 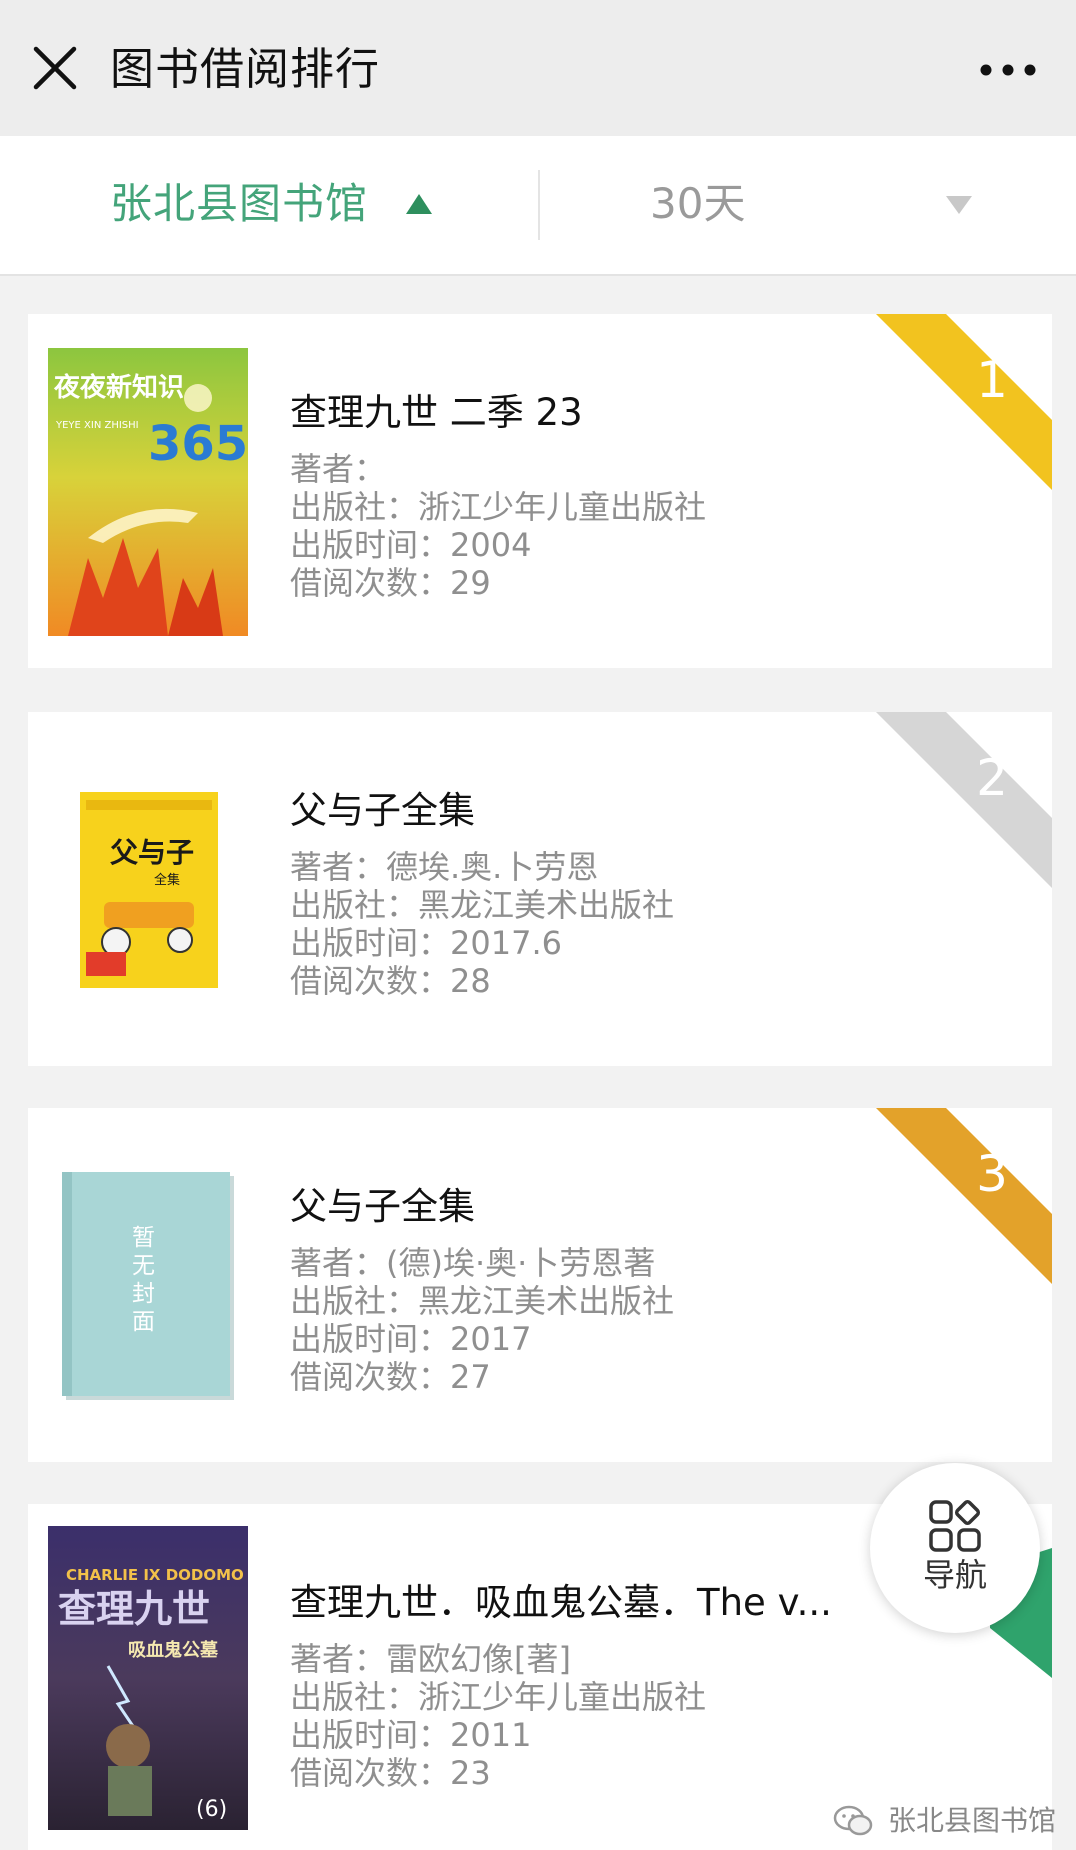 I want to click on filter-bar: 张北县图书馆 30天, so click(x=538, y=206).